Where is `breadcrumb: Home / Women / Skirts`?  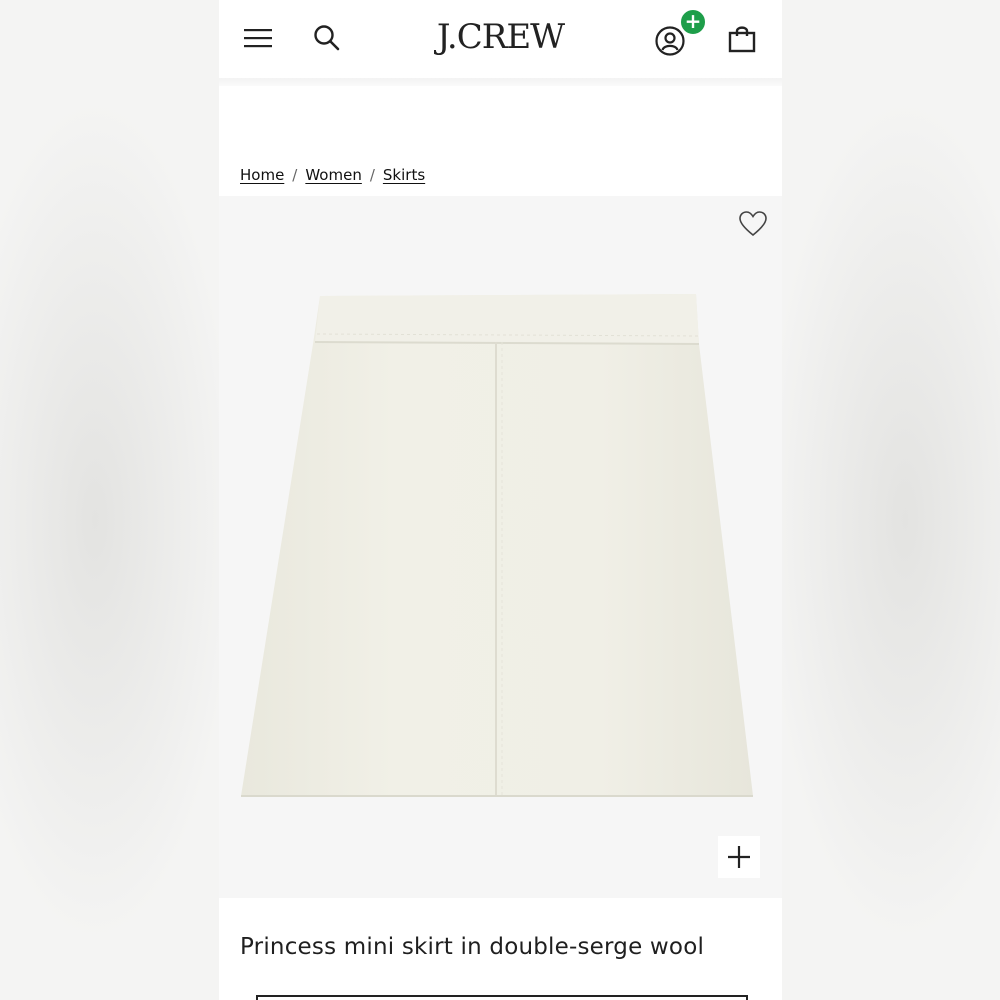 breadcrumb: Home / Women / Skirts is located at coordinates (332, 175).